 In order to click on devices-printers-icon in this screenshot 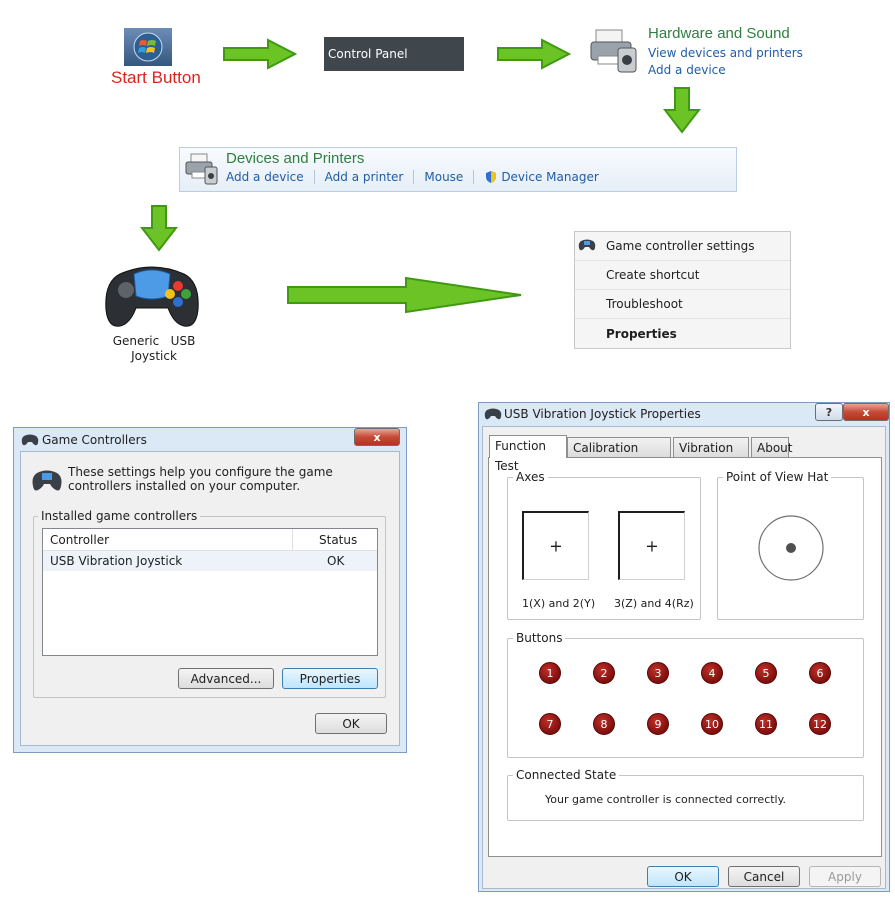, I will do `click(201, 169)`.